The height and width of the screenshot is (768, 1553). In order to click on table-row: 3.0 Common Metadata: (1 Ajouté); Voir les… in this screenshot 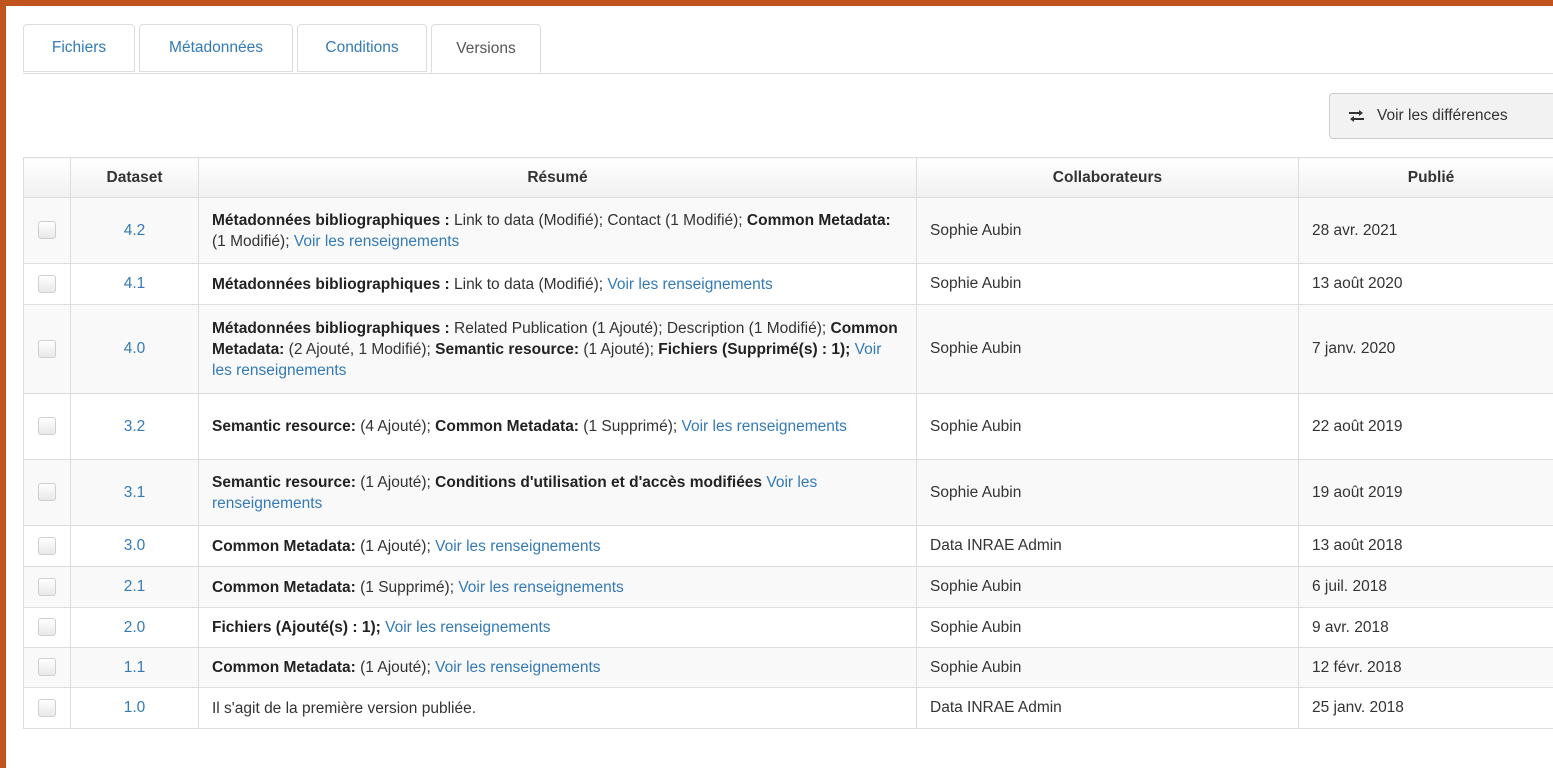, I will do `click(788, 546)`.